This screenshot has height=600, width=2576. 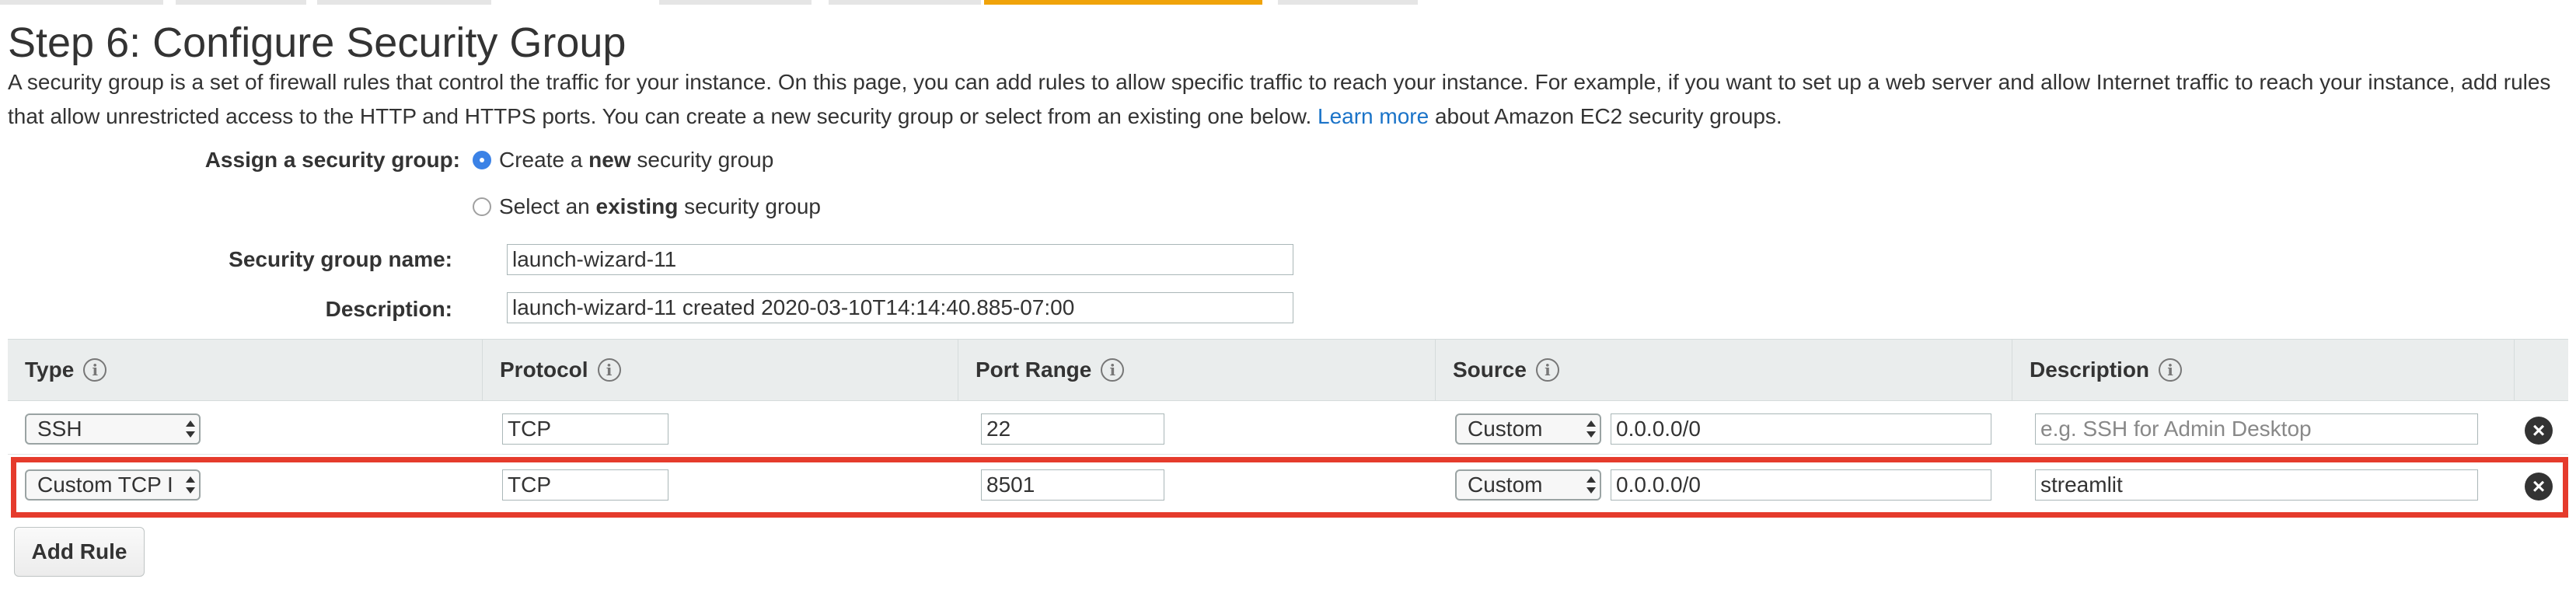 What do you see at coordinates (113, 429) in the screenshot?
I see `rule-type-select: SSH` at bounding box center [113, 429].